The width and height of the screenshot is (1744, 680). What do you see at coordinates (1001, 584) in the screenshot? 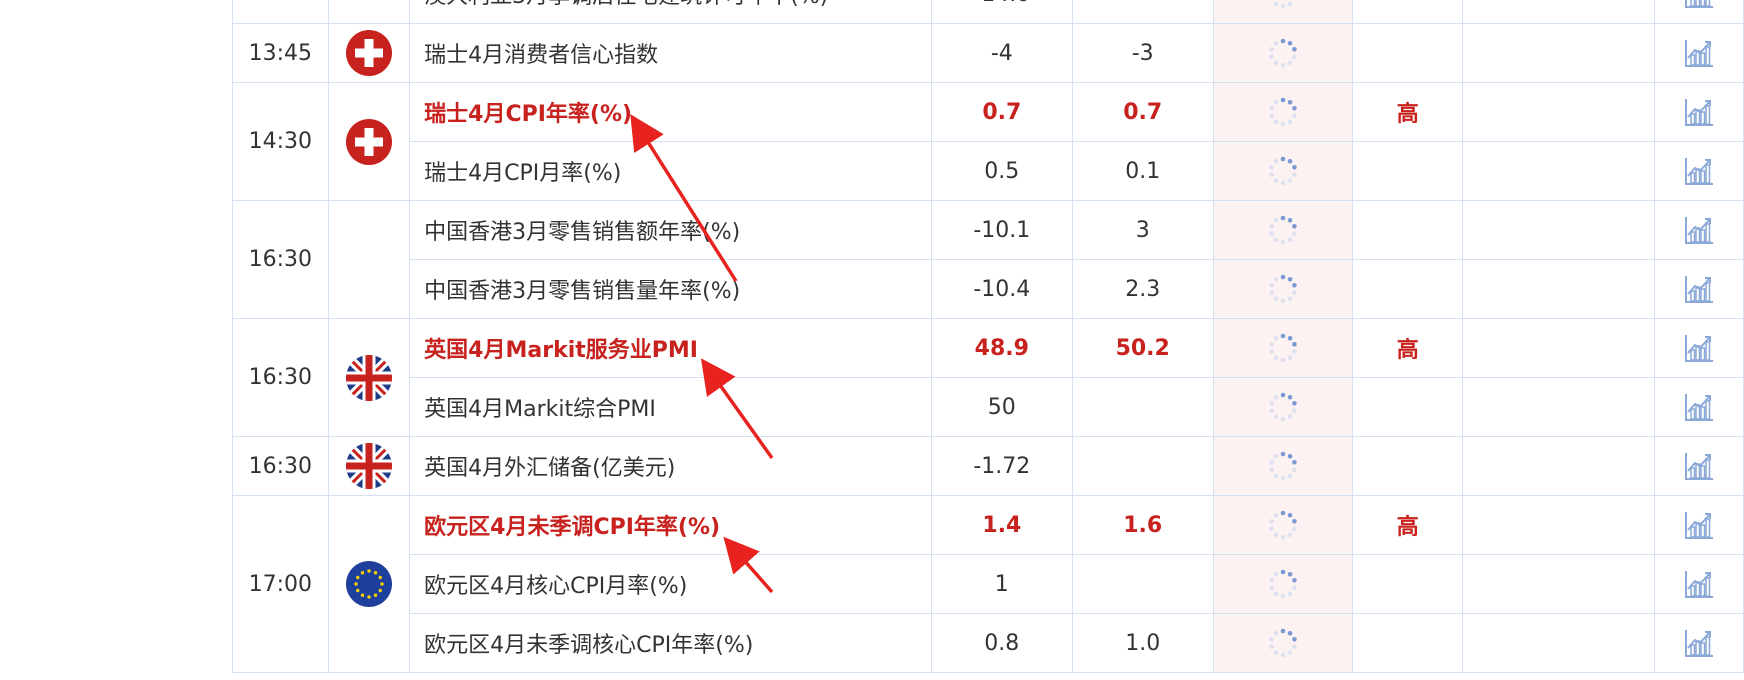
I see `previous-value: 1` at bounding box center [1001, 584].